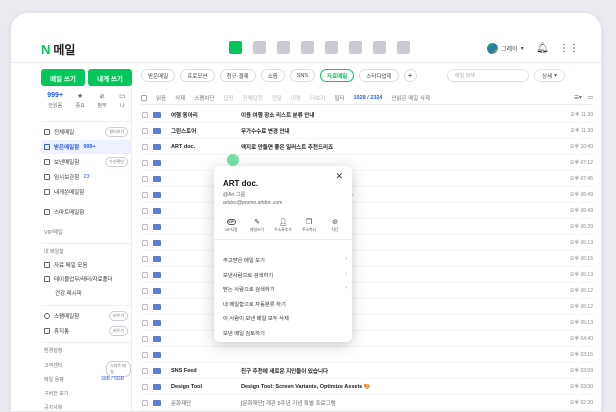  Describe the element at coordinates (110, 77) in the screenshot. I see `compose-self-button: 내게 쓰기` at that location.